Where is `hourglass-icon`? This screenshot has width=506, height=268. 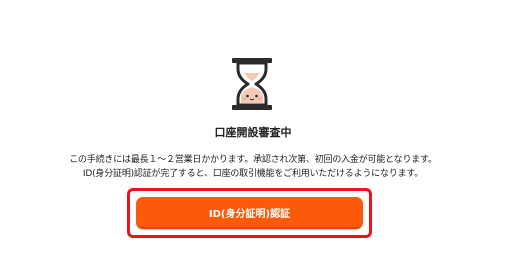
hourglass-icon is located at coordinates (252, 84).